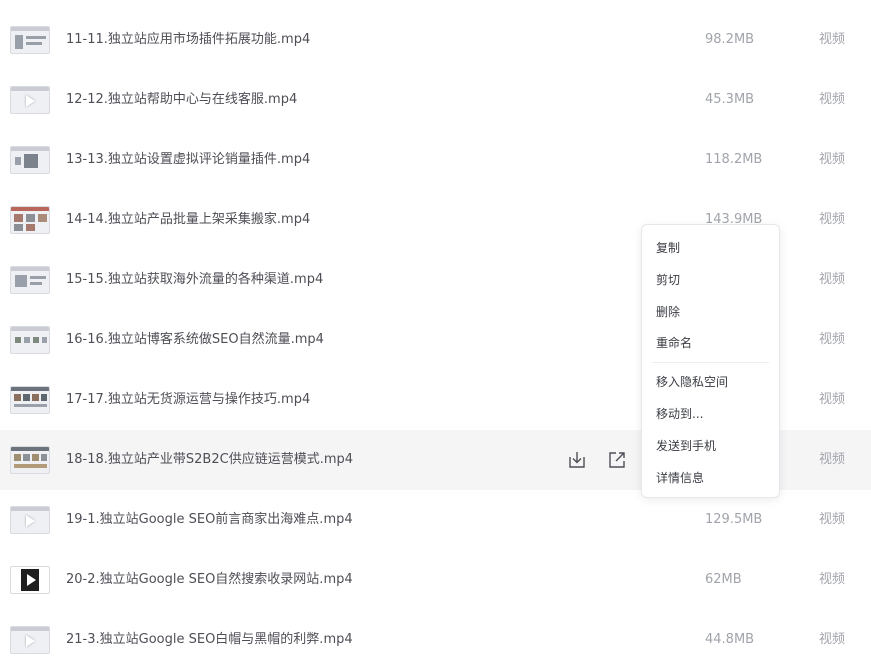 This screenshot has height=670, width=871. Describe the element at coordinates (734, 519) in the screenshot. I see `file-size: 129.5MB` at that location.